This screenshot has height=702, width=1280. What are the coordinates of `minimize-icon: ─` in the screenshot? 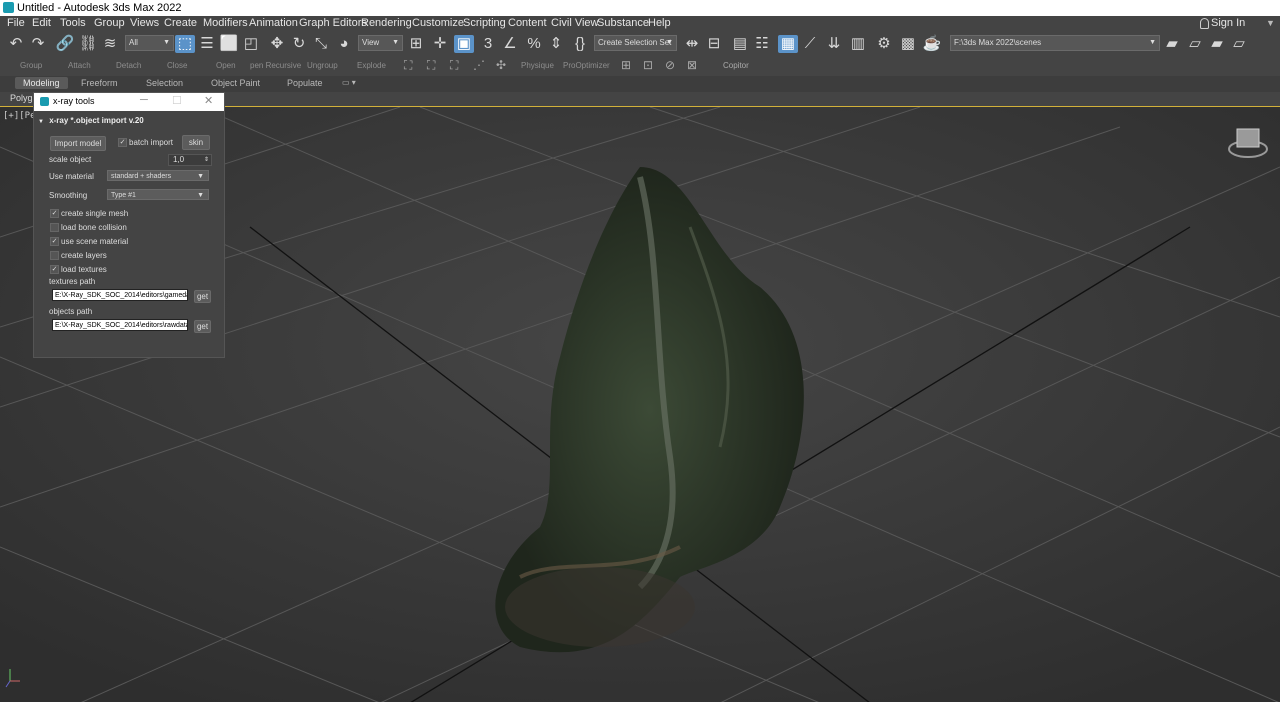 It's located at (144, 100).